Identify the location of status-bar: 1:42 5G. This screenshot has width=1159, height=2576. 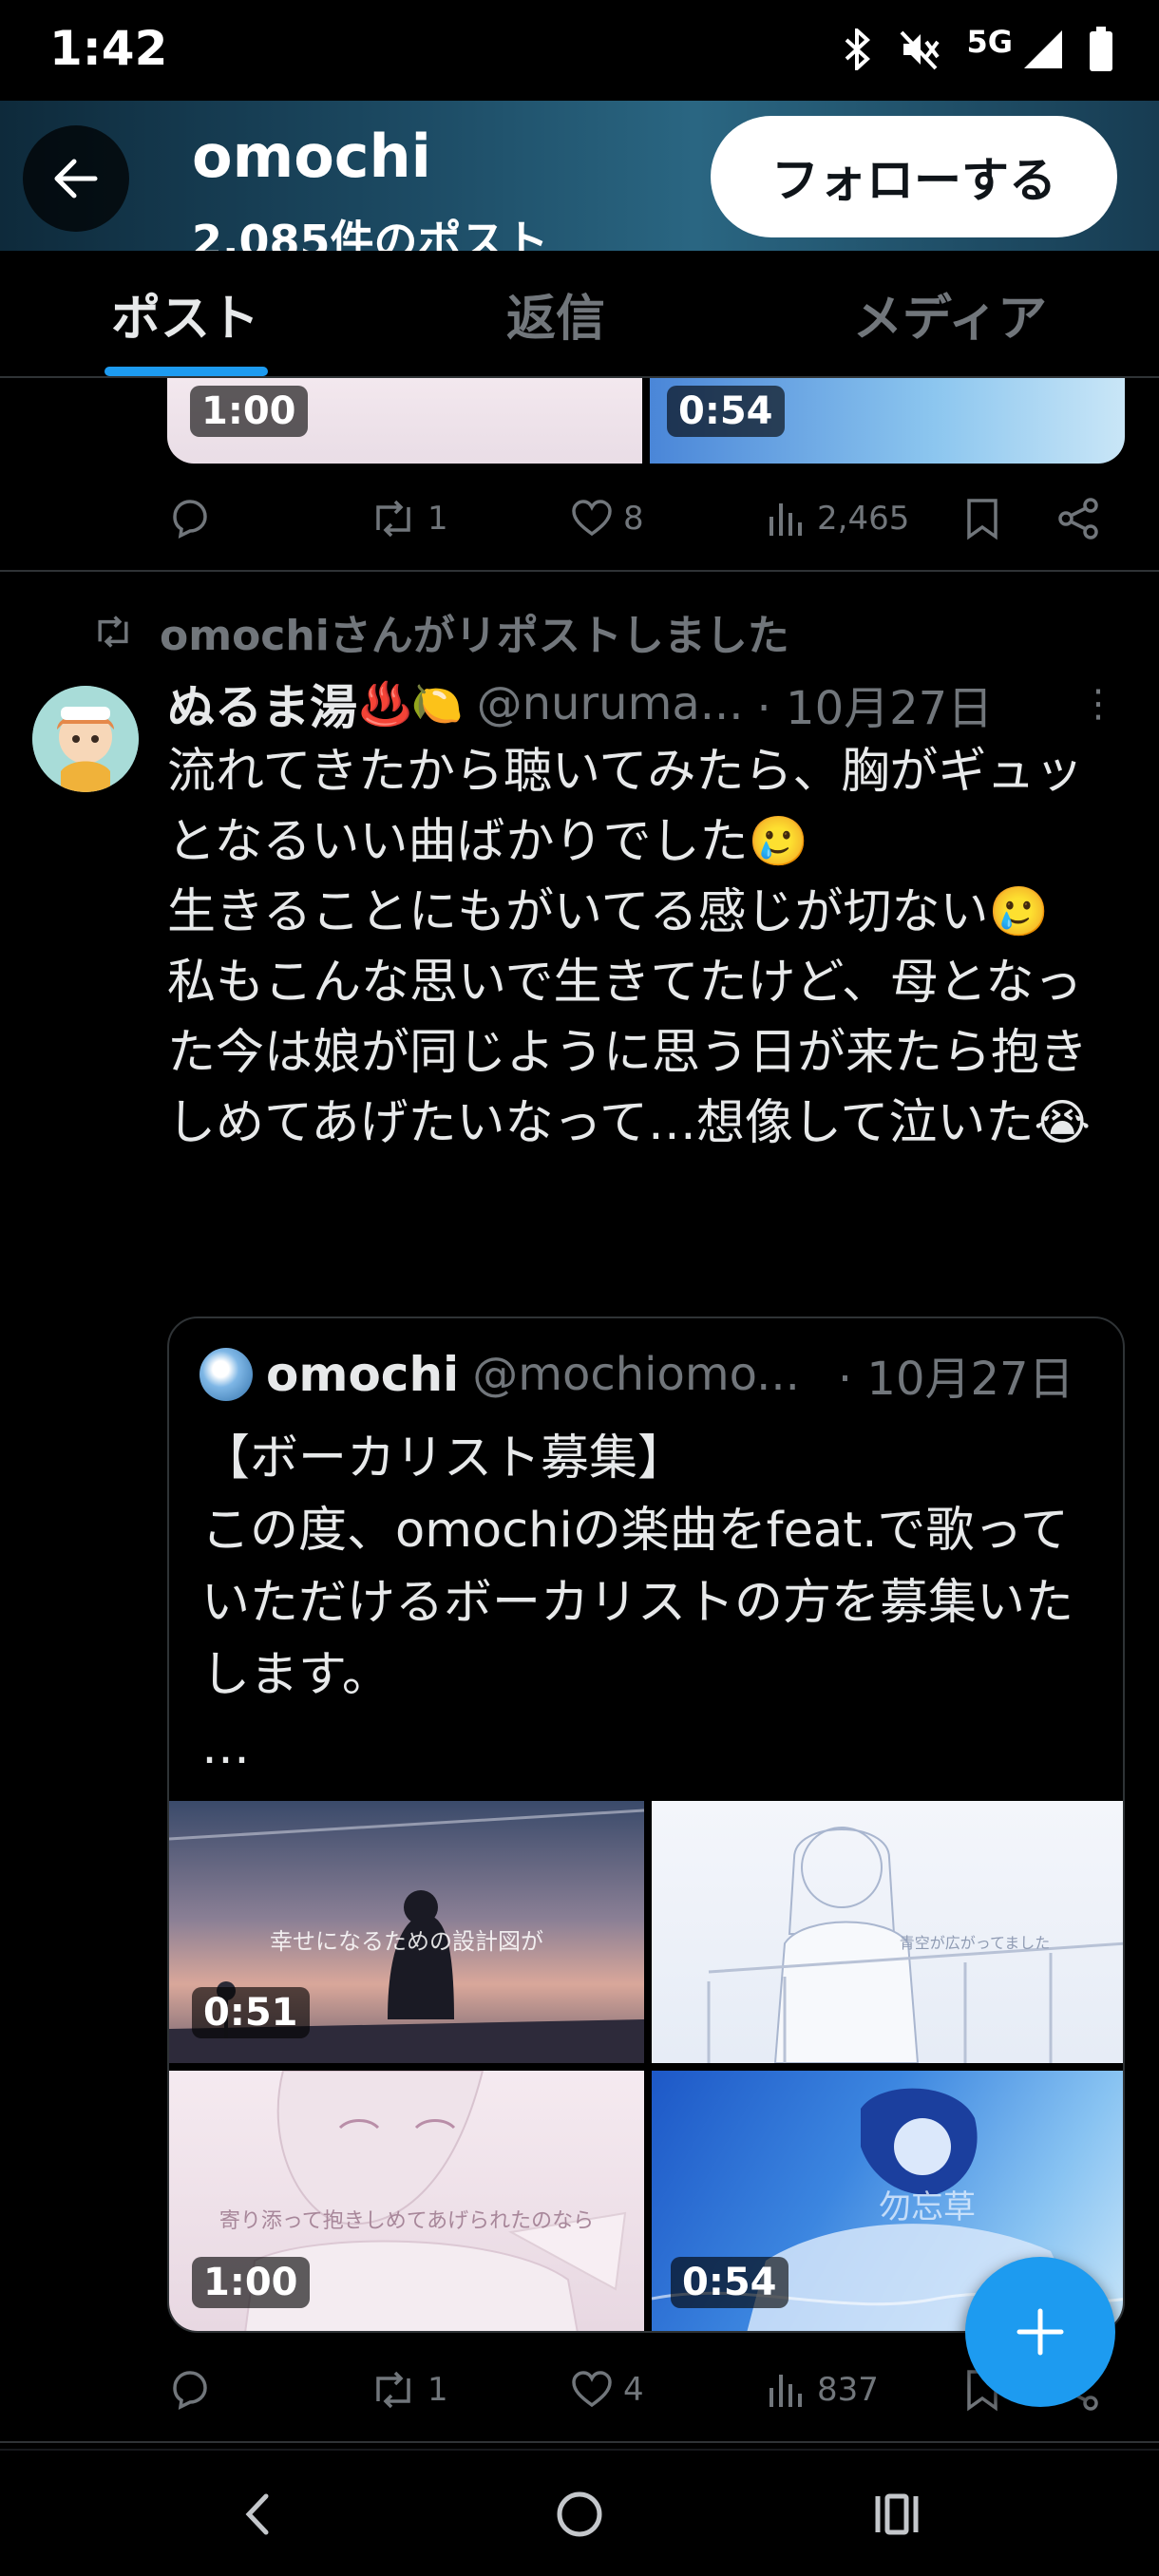
(579, 50).